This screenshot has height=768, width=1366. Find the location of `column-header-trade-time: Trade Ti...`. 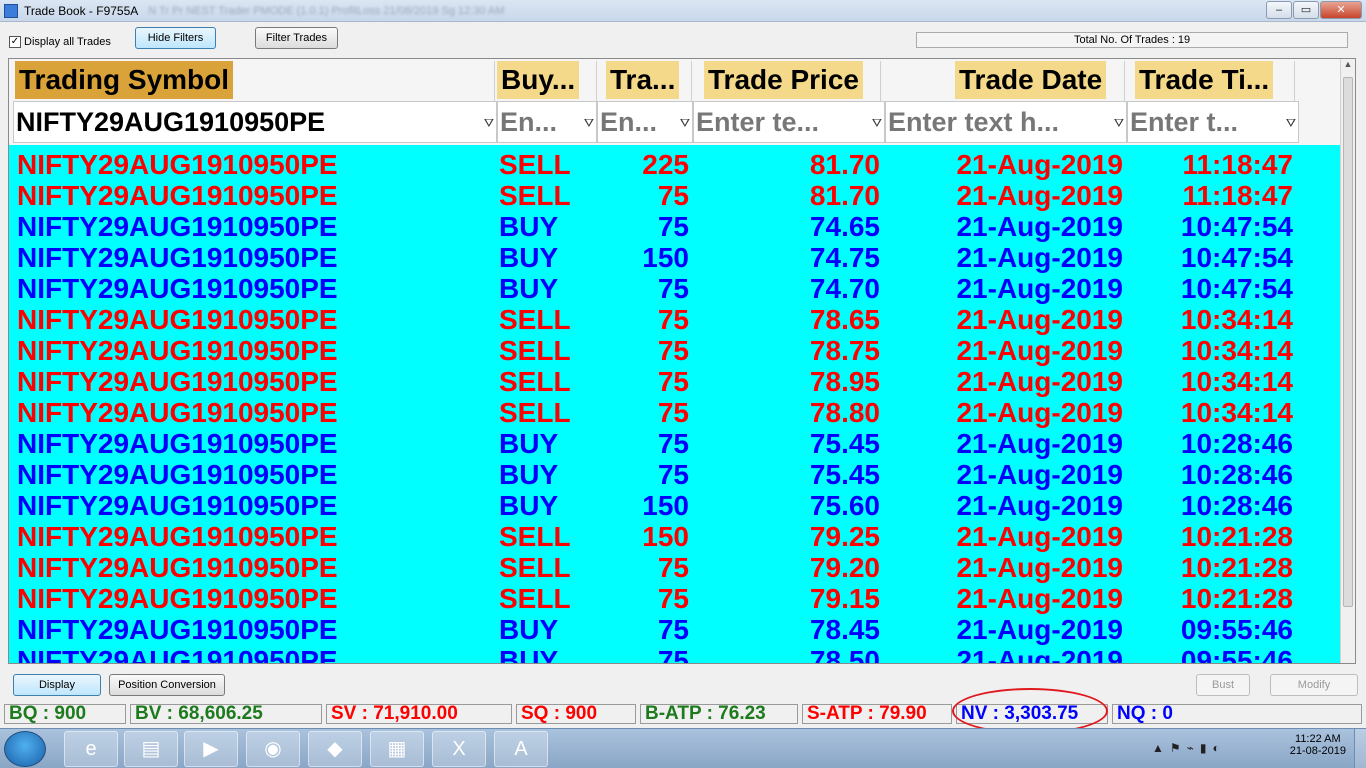

column-header-trade-time: Trade Ti... is located at coordinates (1215, 81).